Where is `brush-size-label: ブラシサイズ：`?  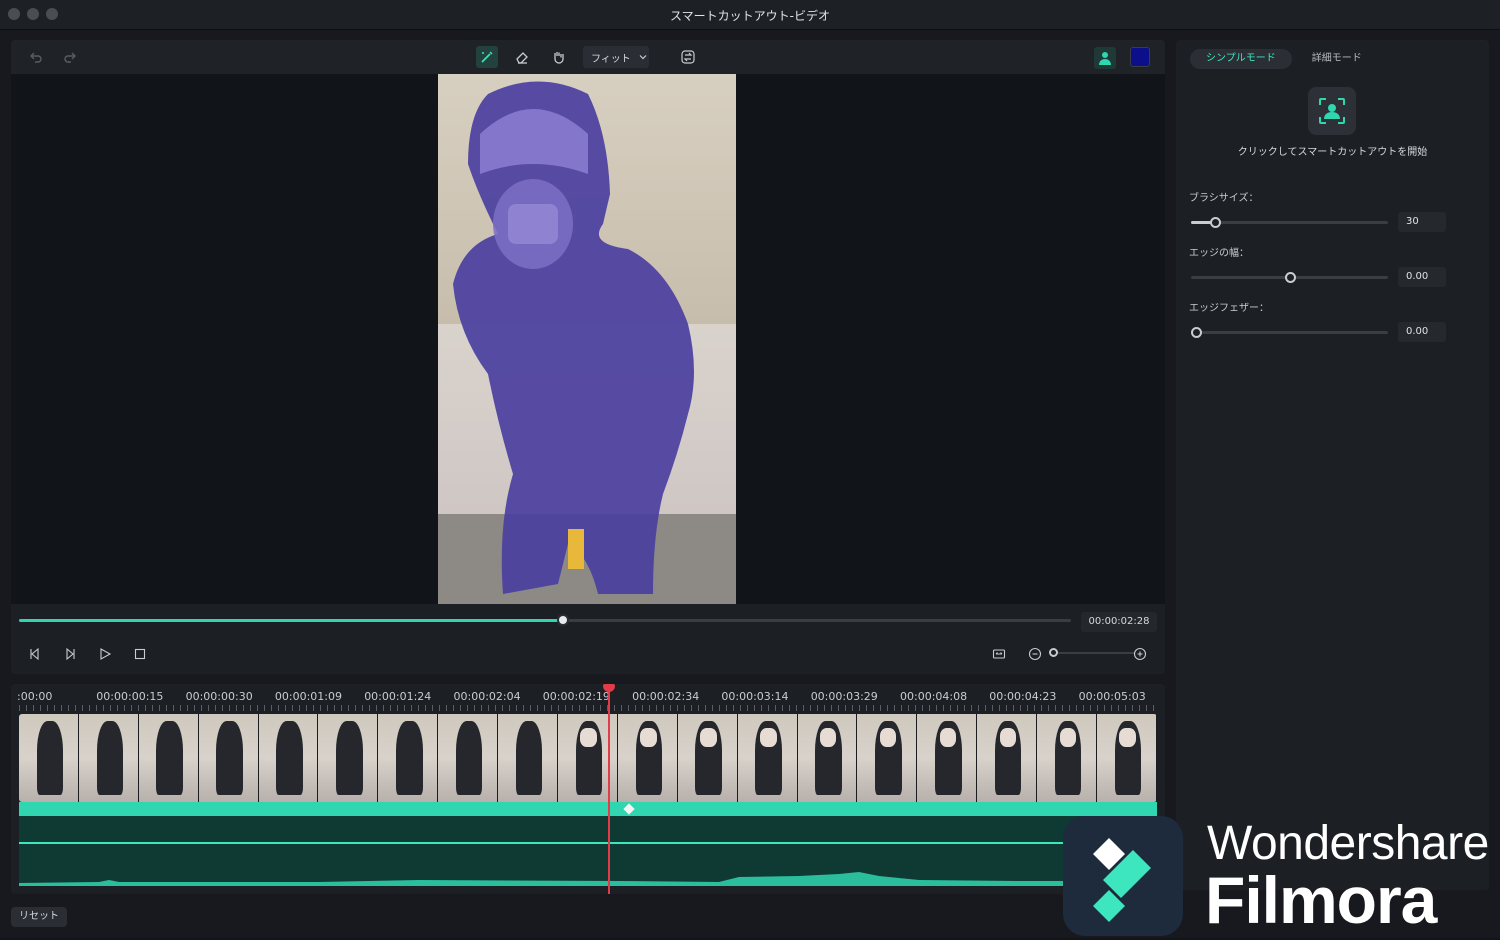 brush-size-label: ブラシサイズ： is located at coordinates (1224, 198).